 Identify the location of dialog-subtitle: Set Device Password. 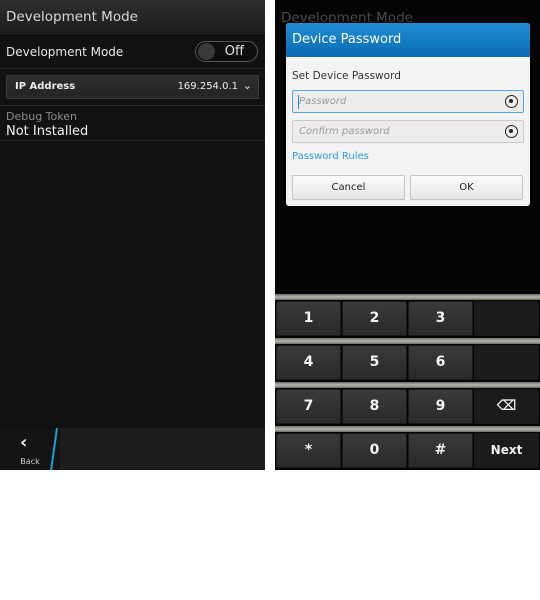
(346, 76).